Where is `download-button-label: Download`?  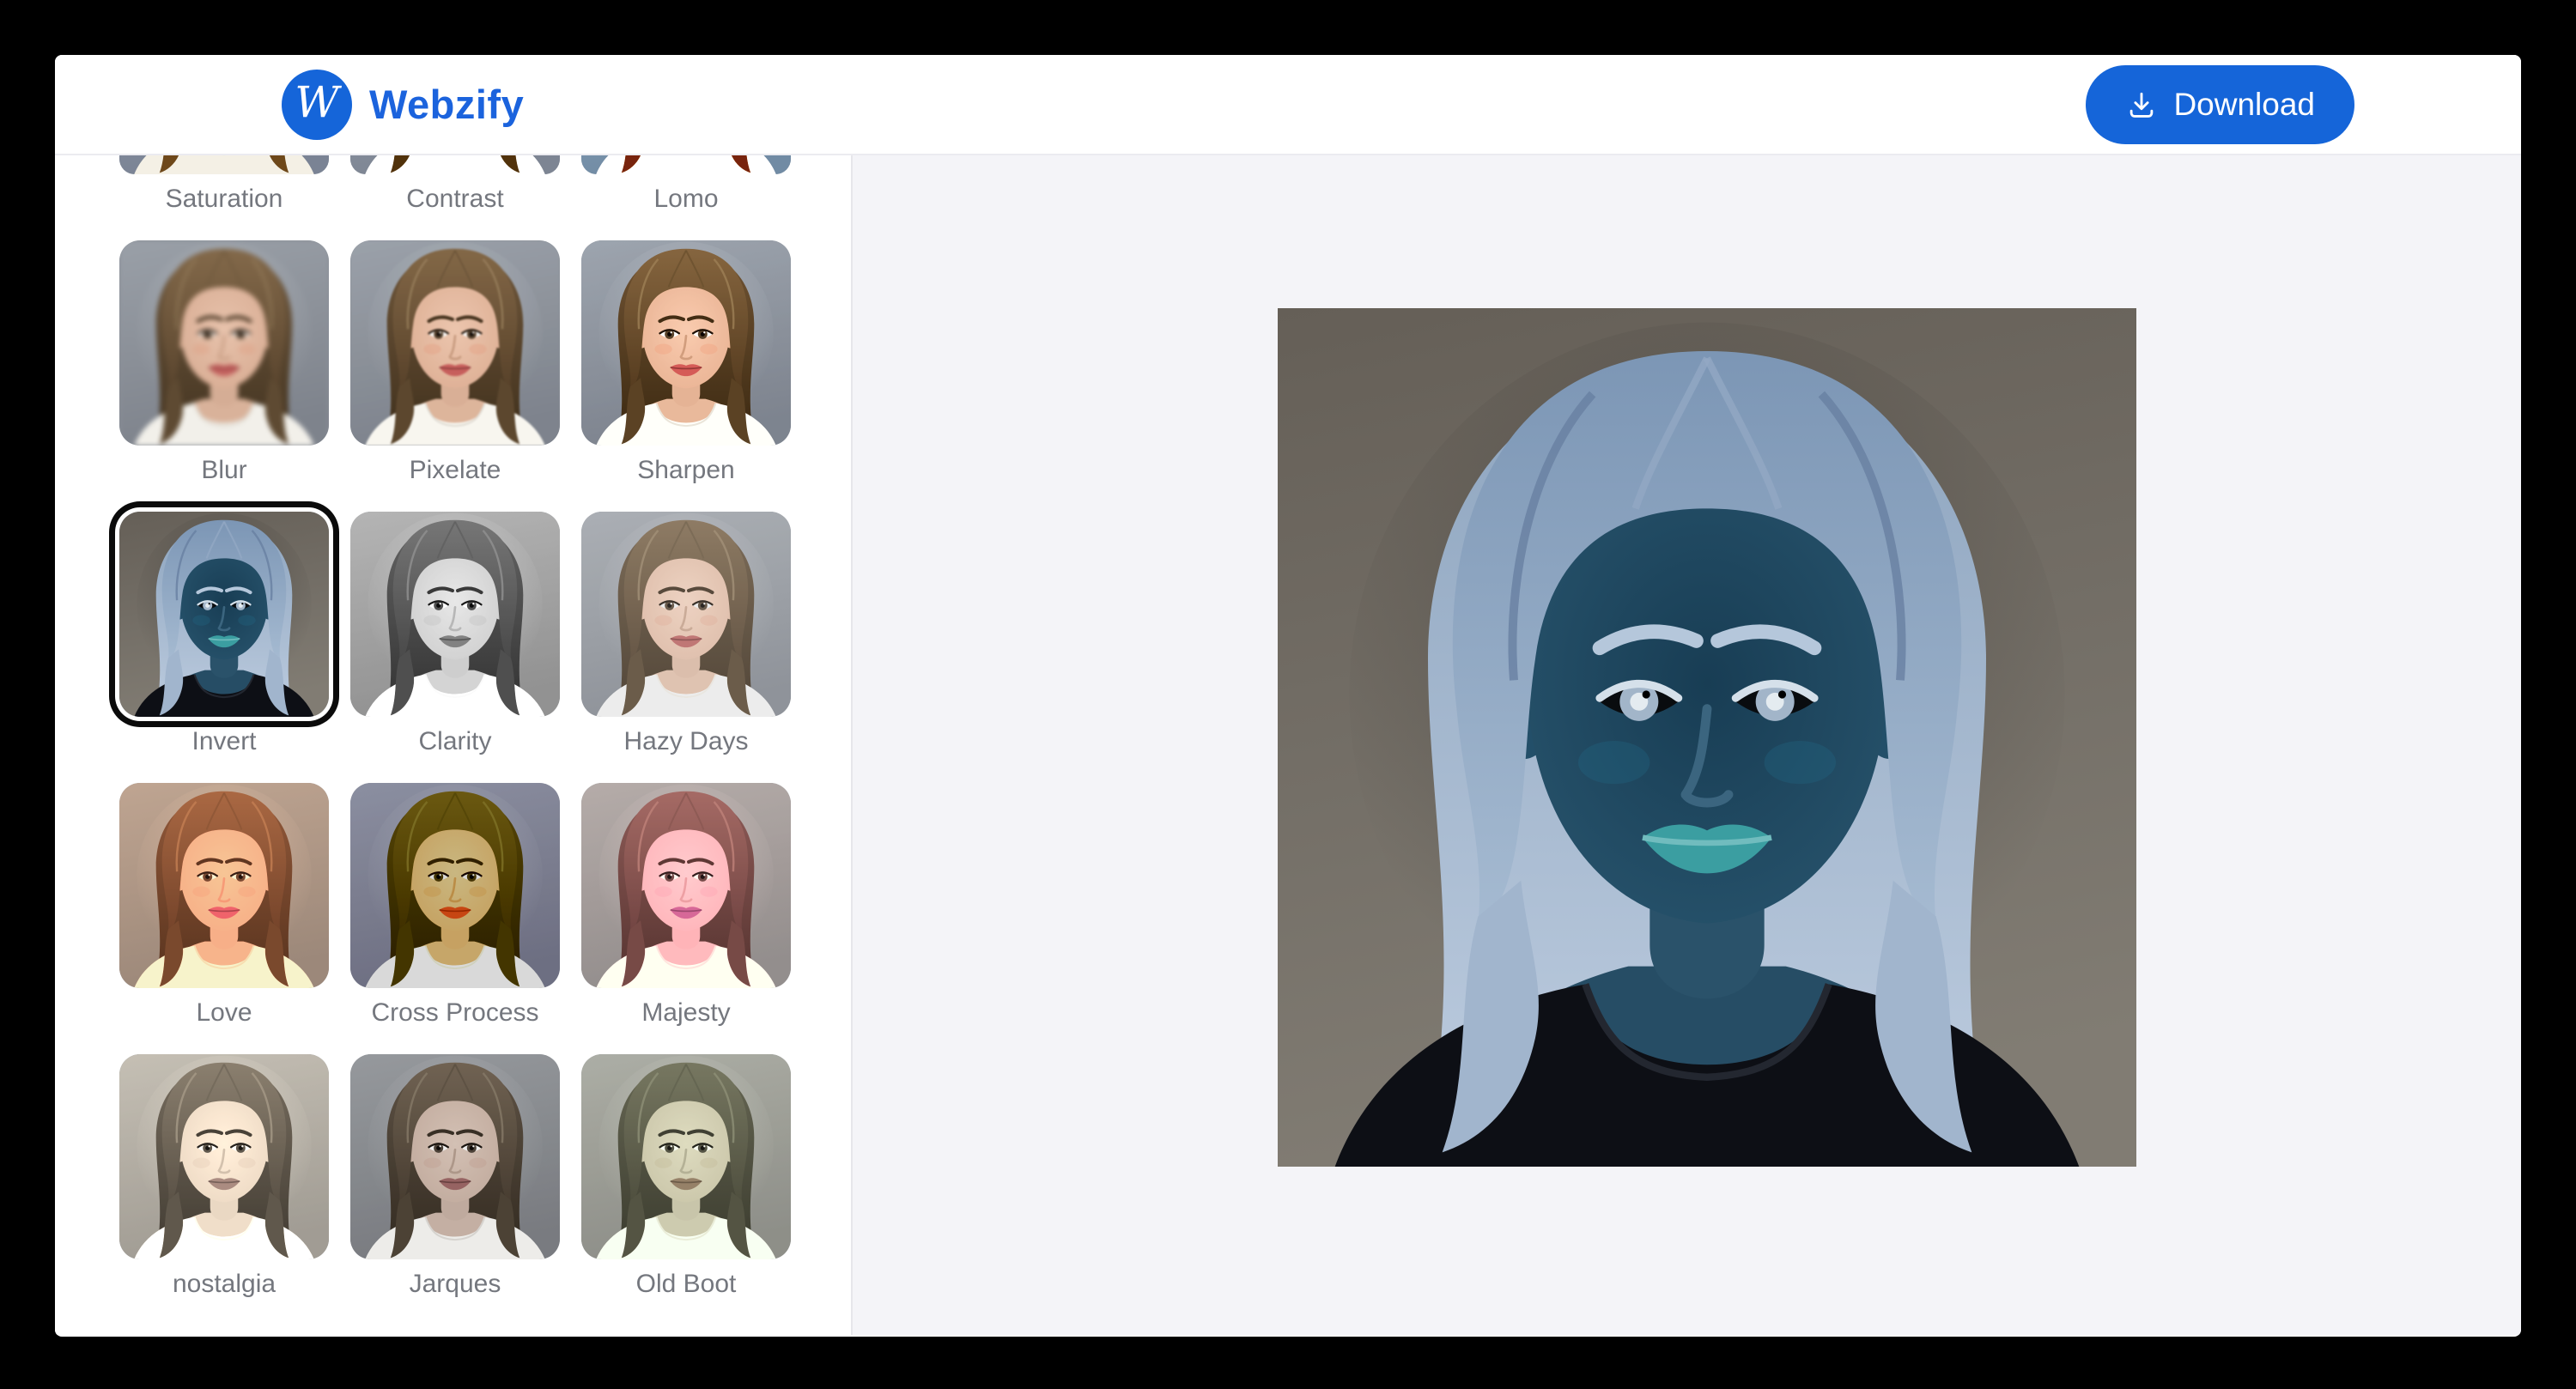 download-button-label: Download is located at coordinates (2244, 104).